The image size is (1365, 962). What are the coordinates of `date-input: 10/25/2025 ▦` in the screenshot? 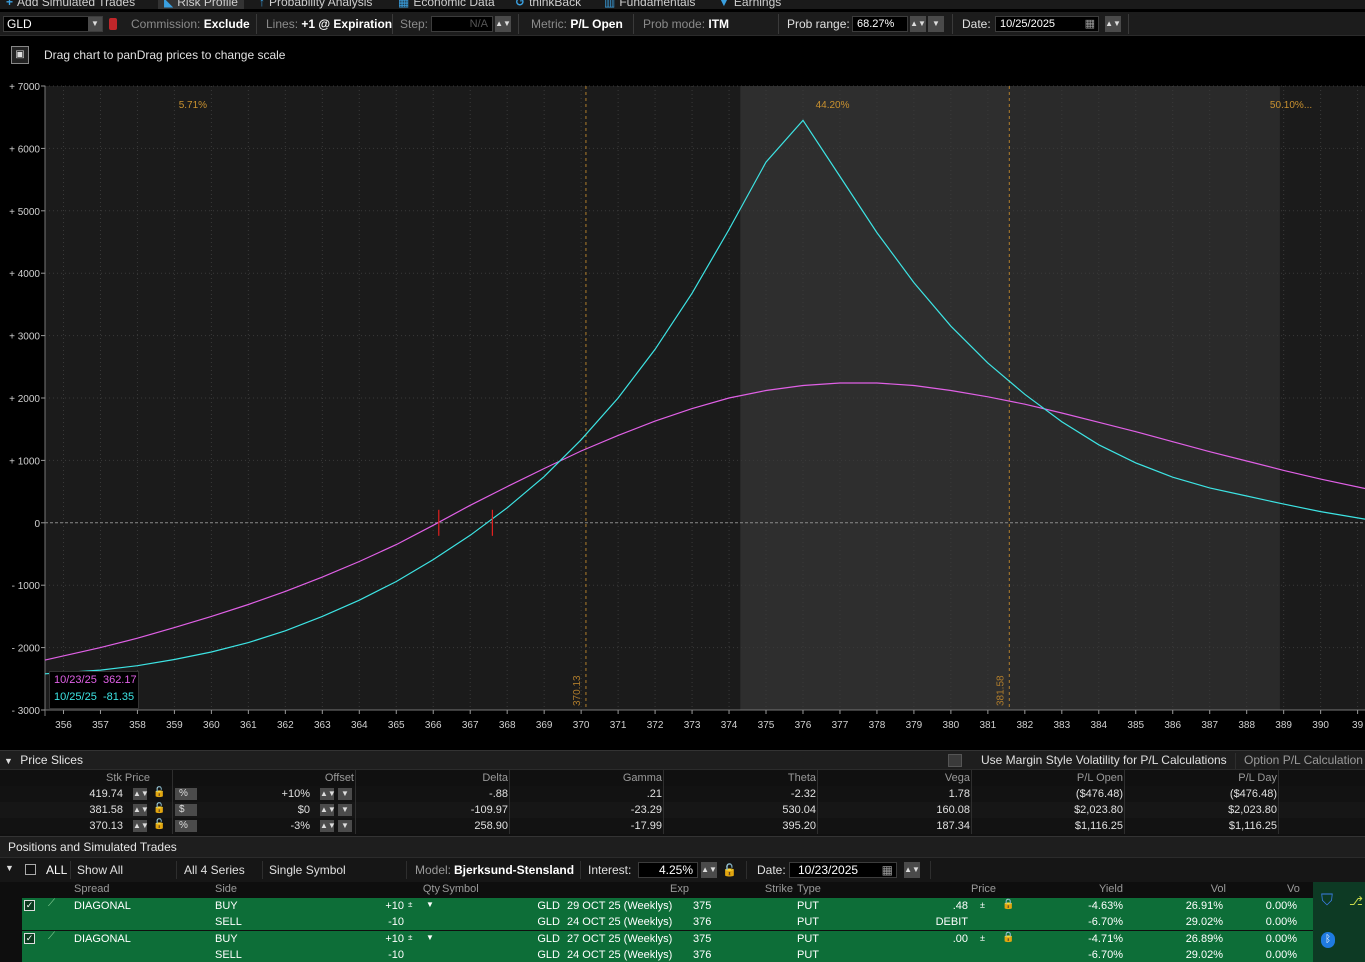 It's located at (1047, 24).